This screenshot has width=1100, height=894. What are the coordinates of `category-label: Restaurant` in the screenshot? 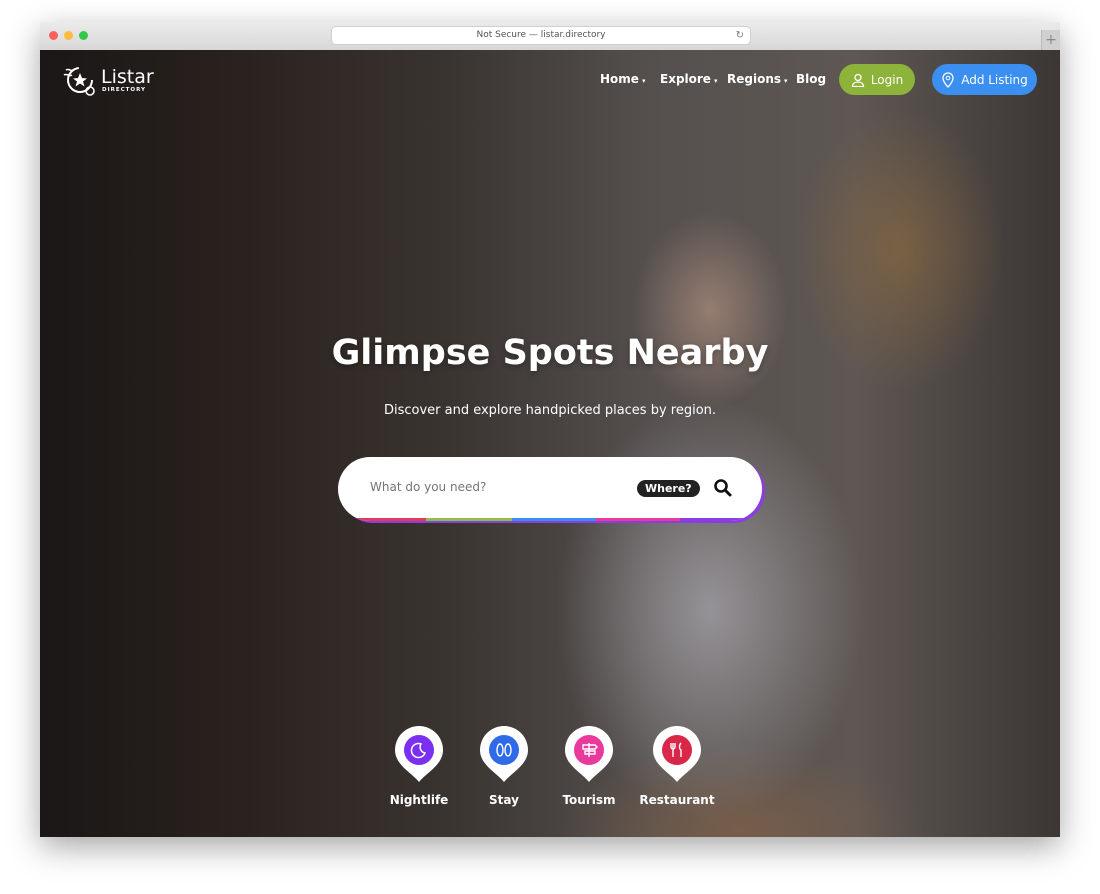 It's located at (677, 800).